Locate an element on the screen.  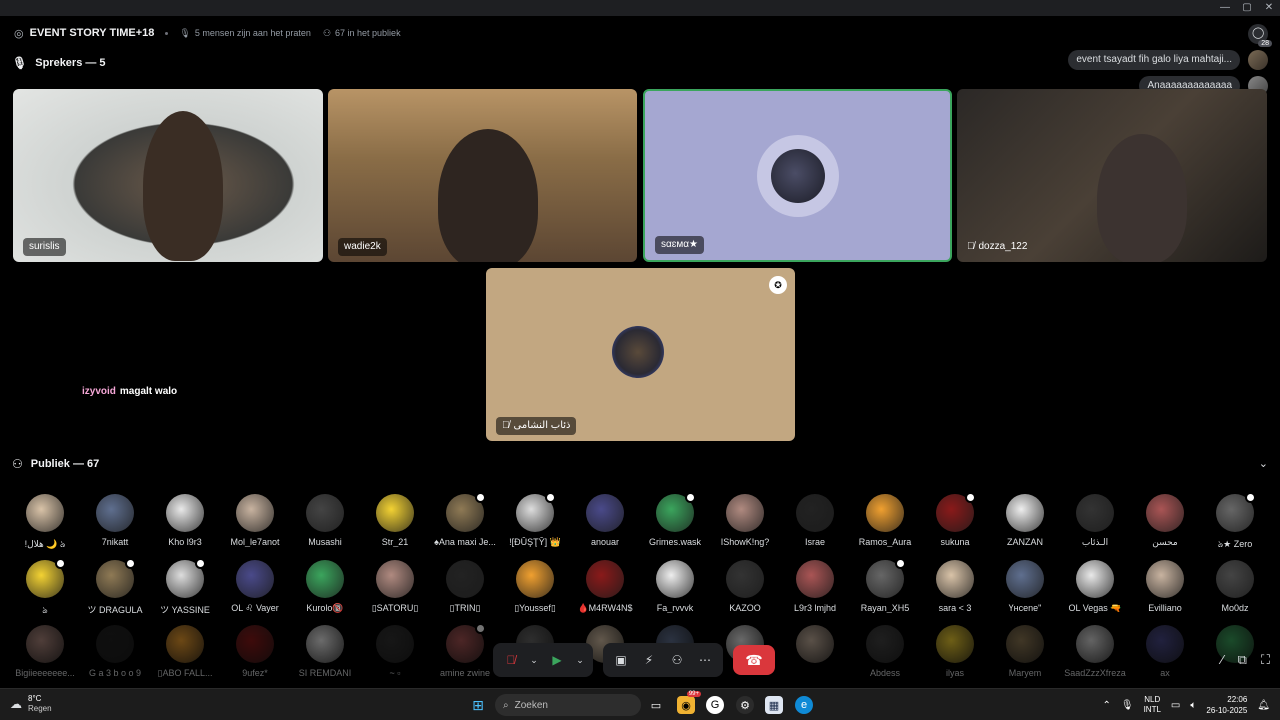
start-icon: ⊞ is located at coordinates (478, 705).